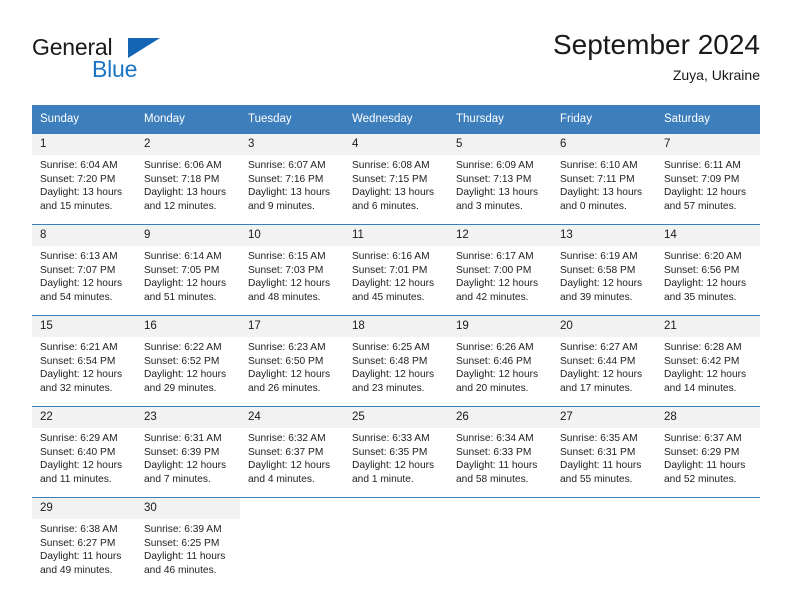 This screenshot has height=612, width=792. What do you see at coordinates (183, 256) in the screenshot?
I see `sunrise-time: Sunrise: 6:14 AM` at bounding box center [183, 256].